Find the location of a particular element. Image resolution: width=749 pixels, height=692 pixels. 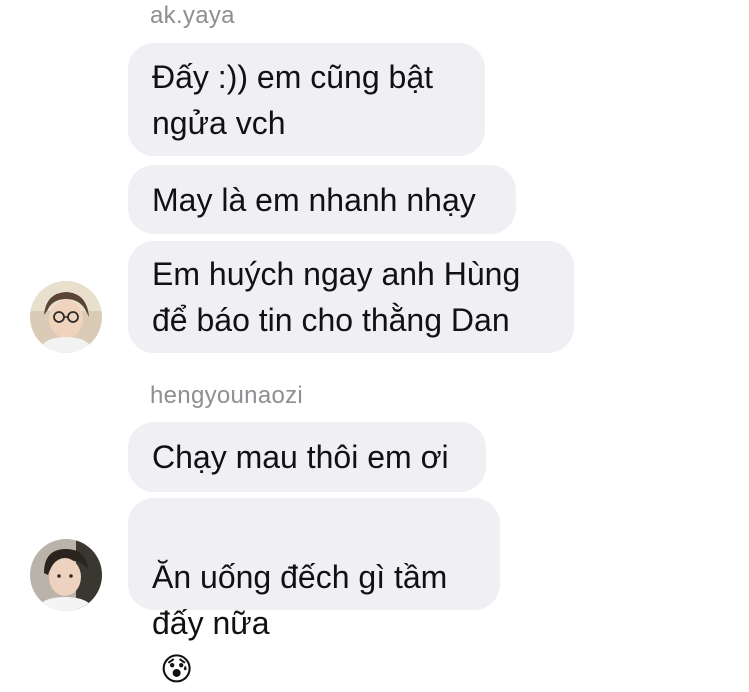

sender-name: hengyounaozi is located at coordinates (227, 395).